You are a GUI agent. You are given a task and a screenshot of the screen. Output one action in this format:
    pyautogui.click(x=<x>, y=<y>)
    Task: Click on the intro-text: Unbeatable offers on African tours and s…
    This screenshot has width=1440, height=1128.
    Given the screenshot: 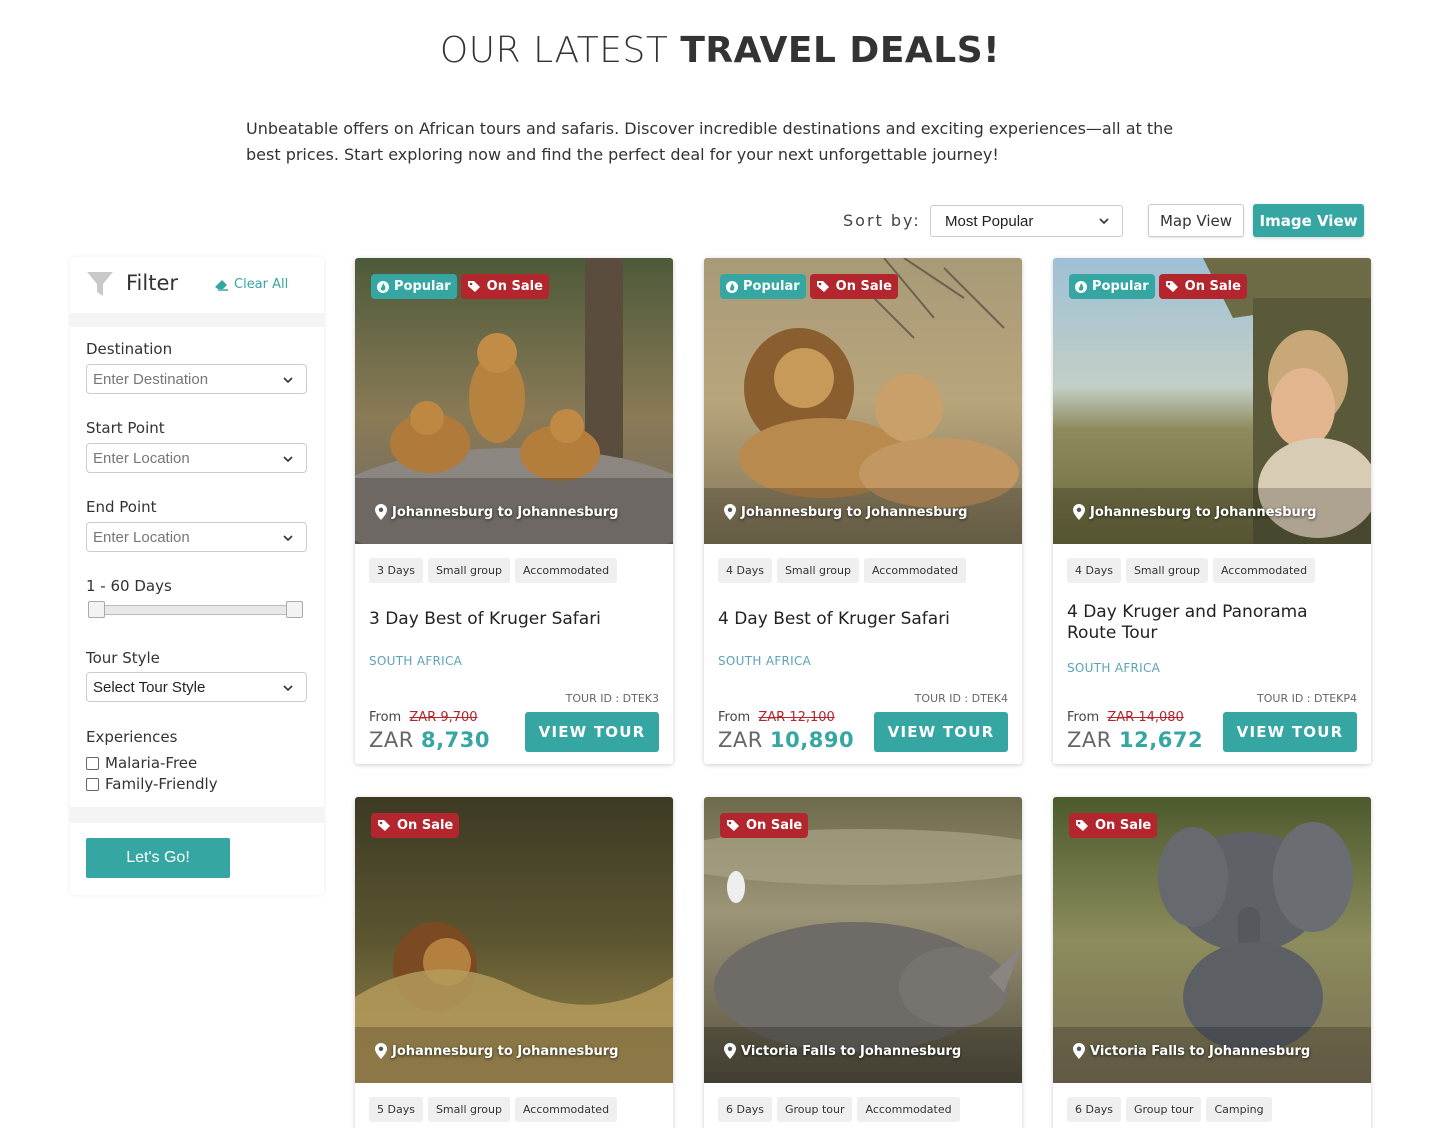 What is the action you would take?
    pyautogui.click(x=710, y=141)
    